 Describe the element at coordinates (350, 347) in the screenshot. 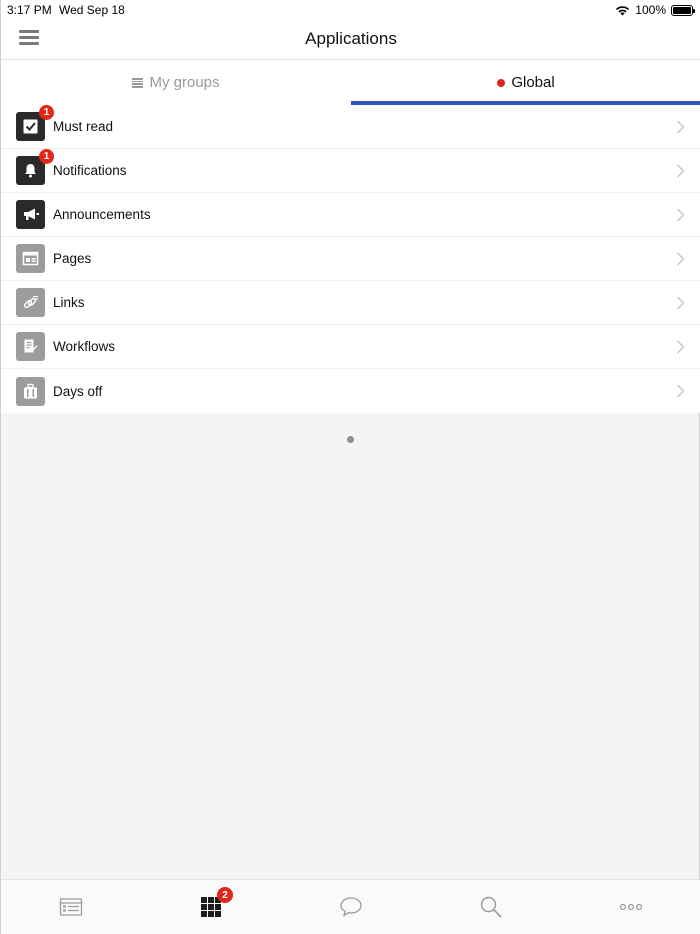

I see `app-row-workflows: Workflows` at that location.